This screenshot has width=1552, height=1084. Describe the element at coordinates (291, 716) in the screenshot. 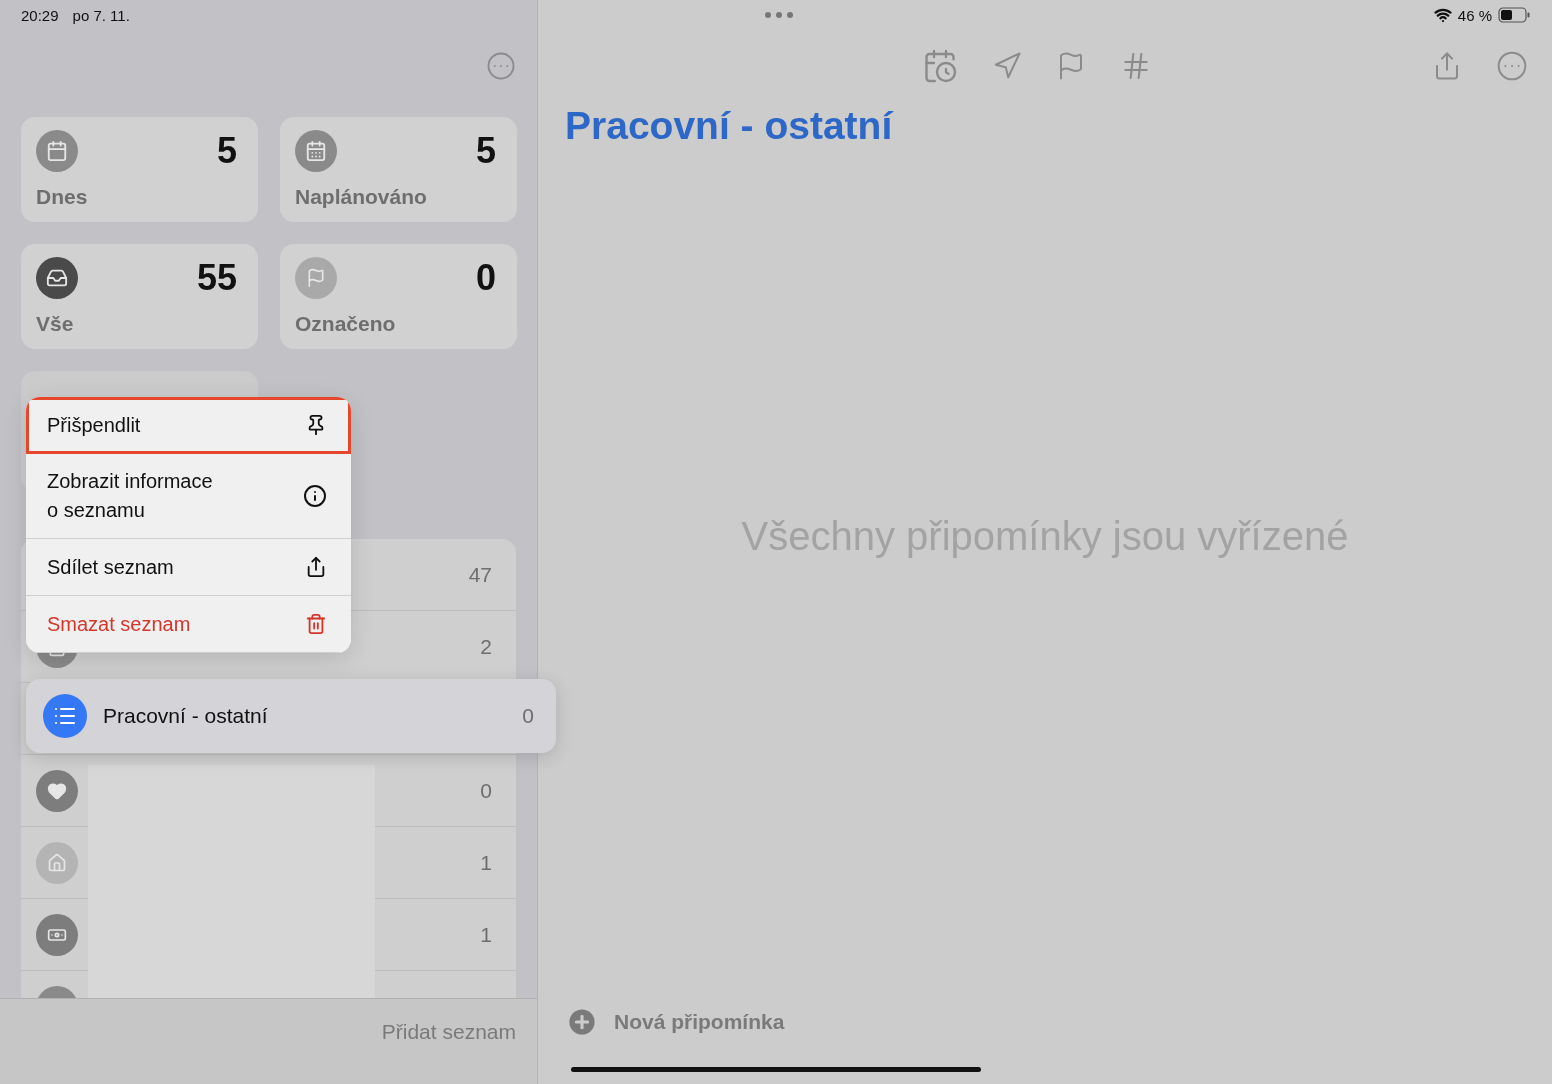

I see `lifted-list-row: Pracovní - ostatní 0` at that location.